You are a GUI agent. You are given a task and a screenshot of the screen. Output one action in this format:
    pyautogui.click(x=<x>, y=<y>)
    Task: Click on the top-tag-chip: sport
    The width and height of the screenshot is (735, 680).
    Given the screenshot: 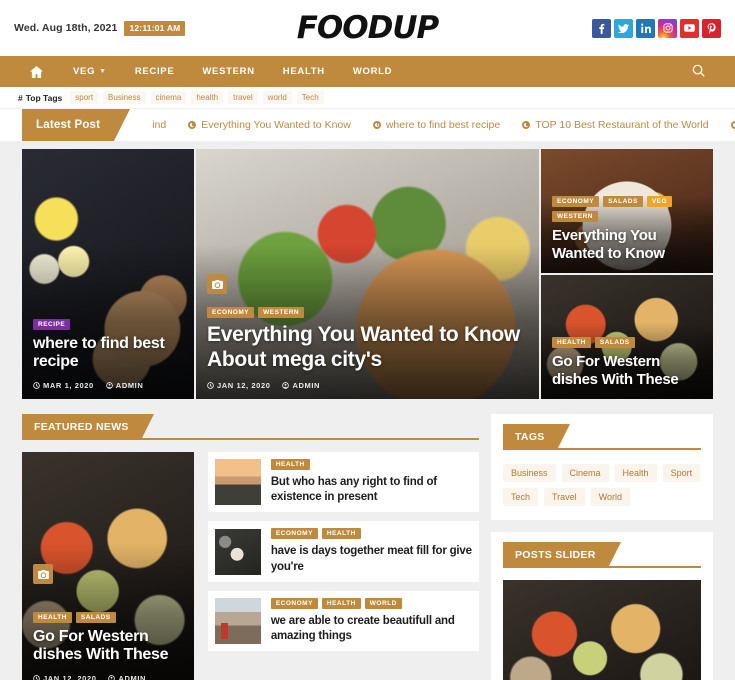 What is the action you would take?
    pyautogui.click(x=84, y=97)
    